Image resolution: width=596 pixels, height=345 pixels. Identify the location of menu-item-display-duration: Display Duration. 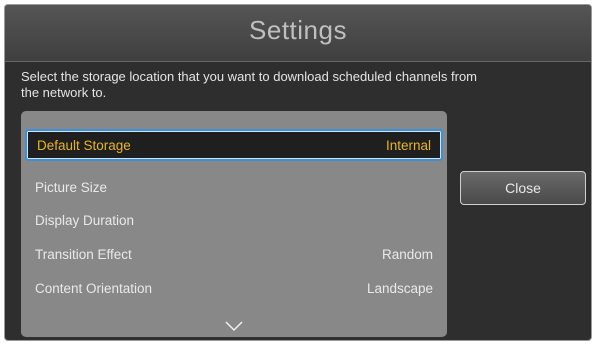
(234, 220).